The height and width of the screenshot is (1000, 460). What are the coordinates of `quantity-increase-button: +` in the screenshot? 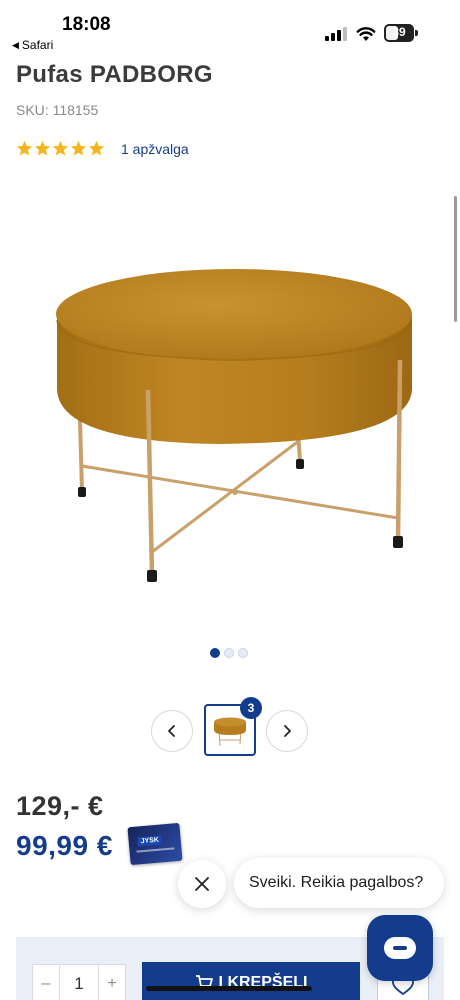 It's located at (112, 982).